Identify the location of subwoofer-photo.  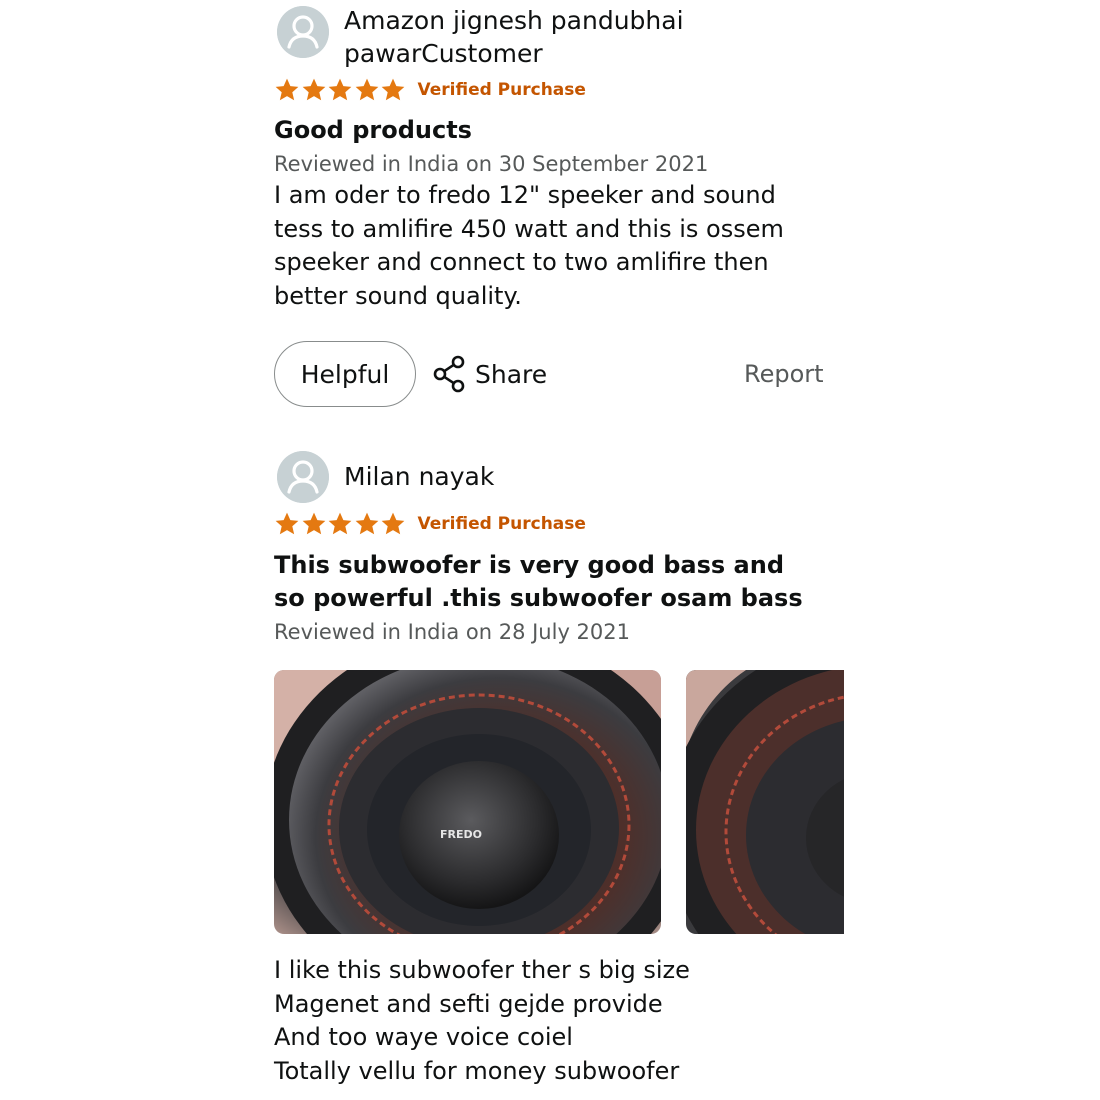
(765, 802).